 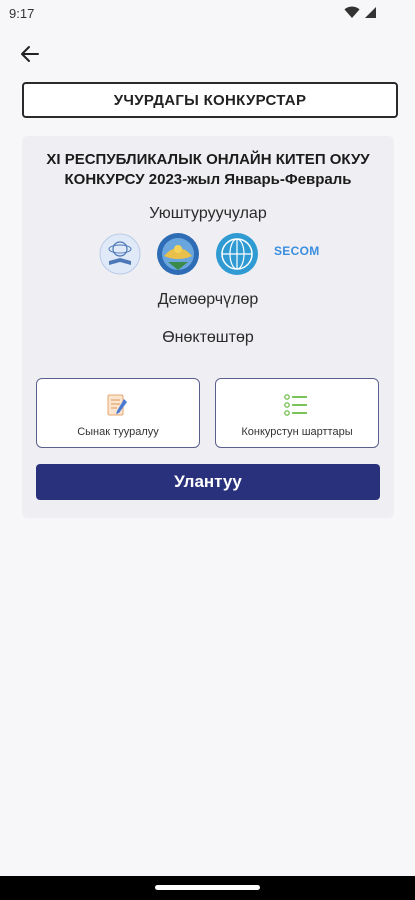 What do you see at coordinates (208, 255) in the screenshot?
I see `organizer-logos: SECOM` at bounding box center [208, 255].